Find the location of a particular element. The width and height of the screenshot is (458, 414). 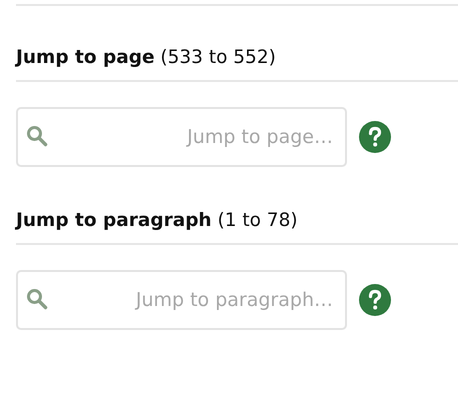

section-heading: Jump to paragraph (1 to 78) is located at coordinates (157, 221).